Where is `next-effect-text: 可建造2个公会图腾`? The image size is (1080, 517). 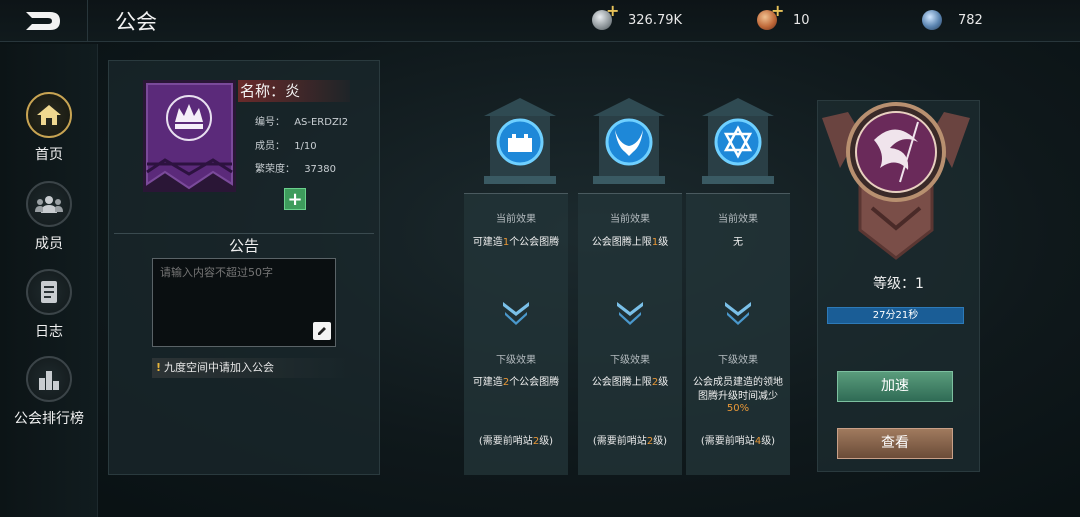
next-effect-text: 可建造2个公会图腾 is located at coordinates (516, 382).